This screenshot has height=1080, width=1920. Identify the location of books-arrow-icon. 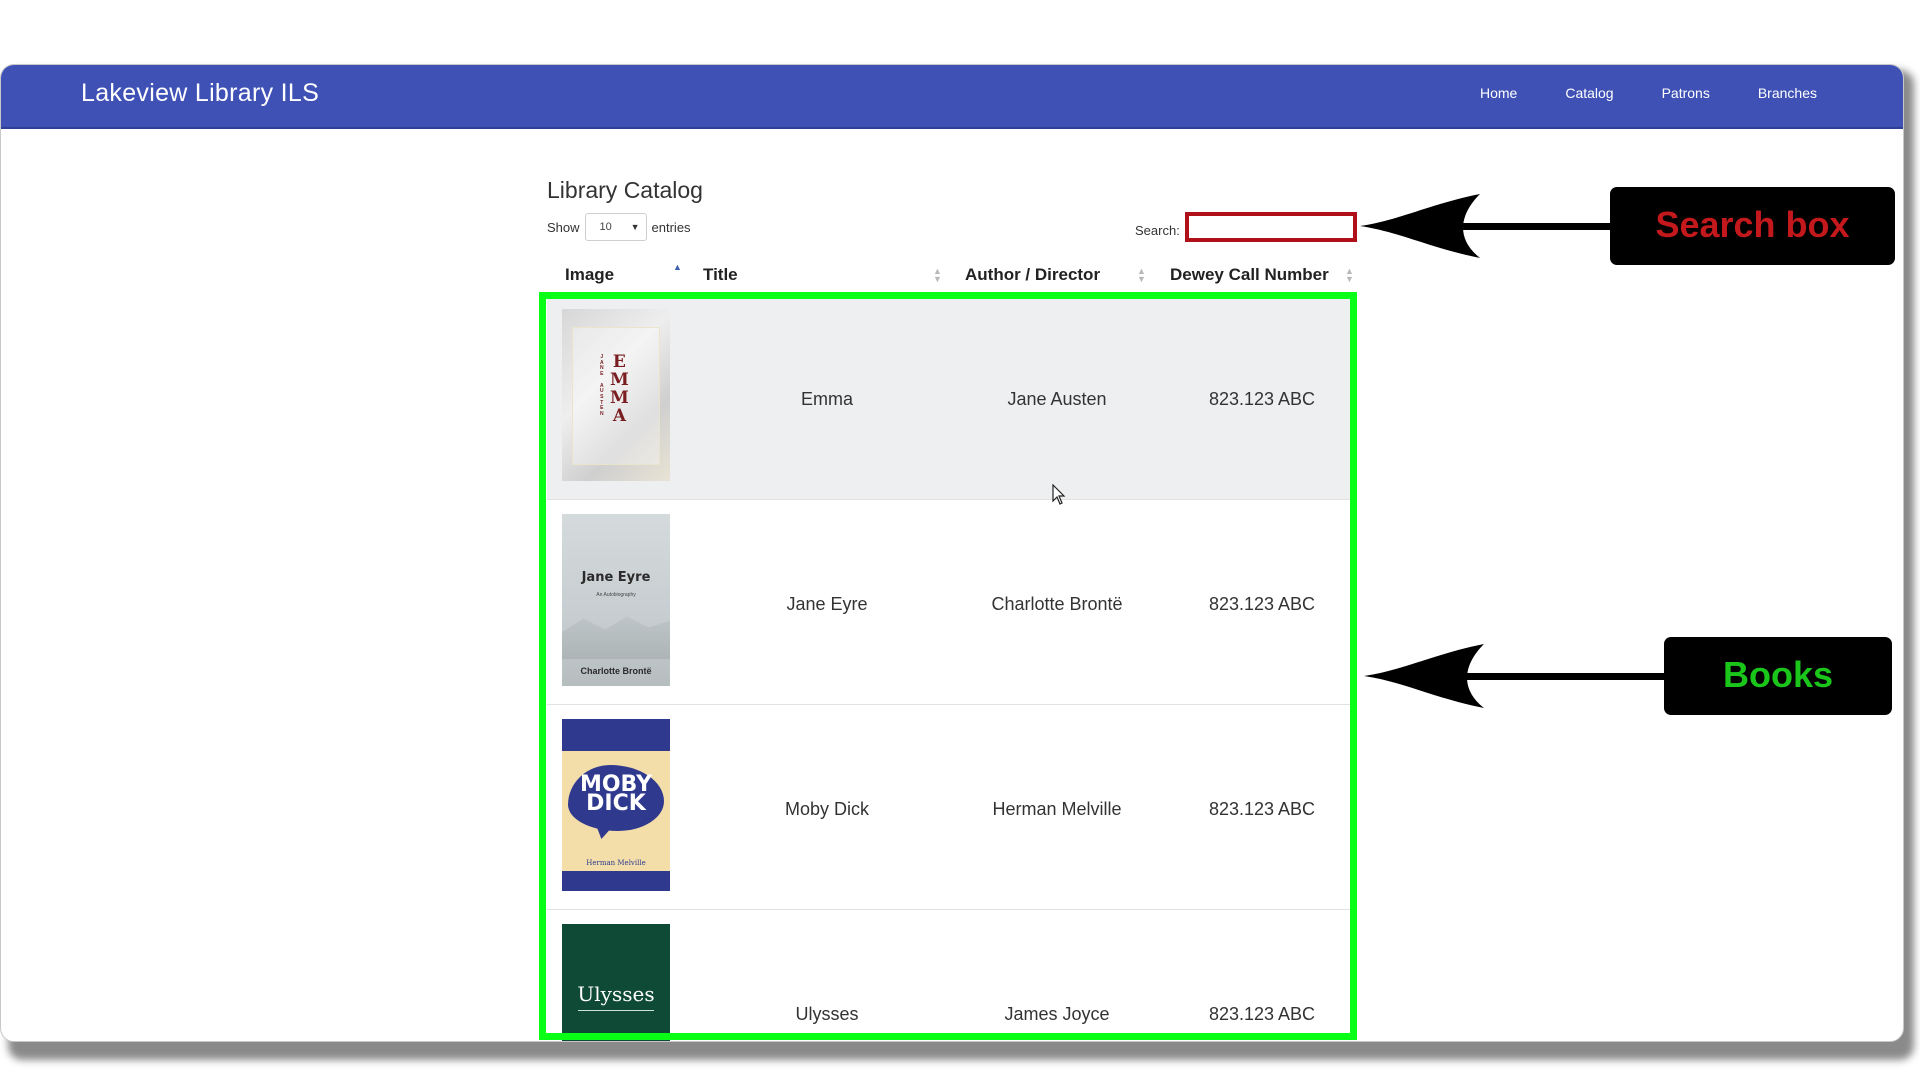
(1519, 676).